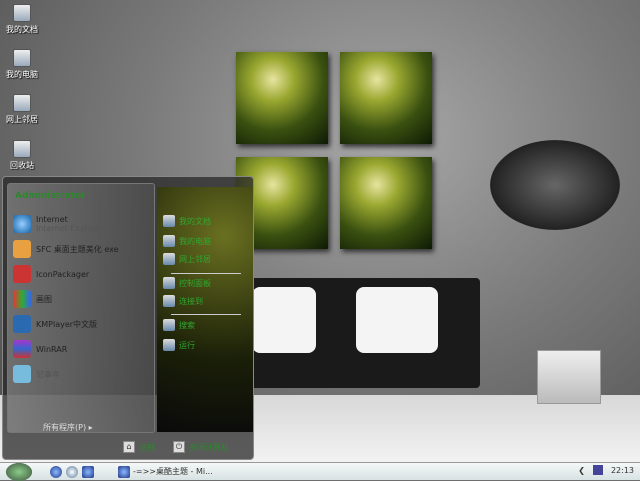  I want to click on program-winrar: WinRAR, so click(80, 349).